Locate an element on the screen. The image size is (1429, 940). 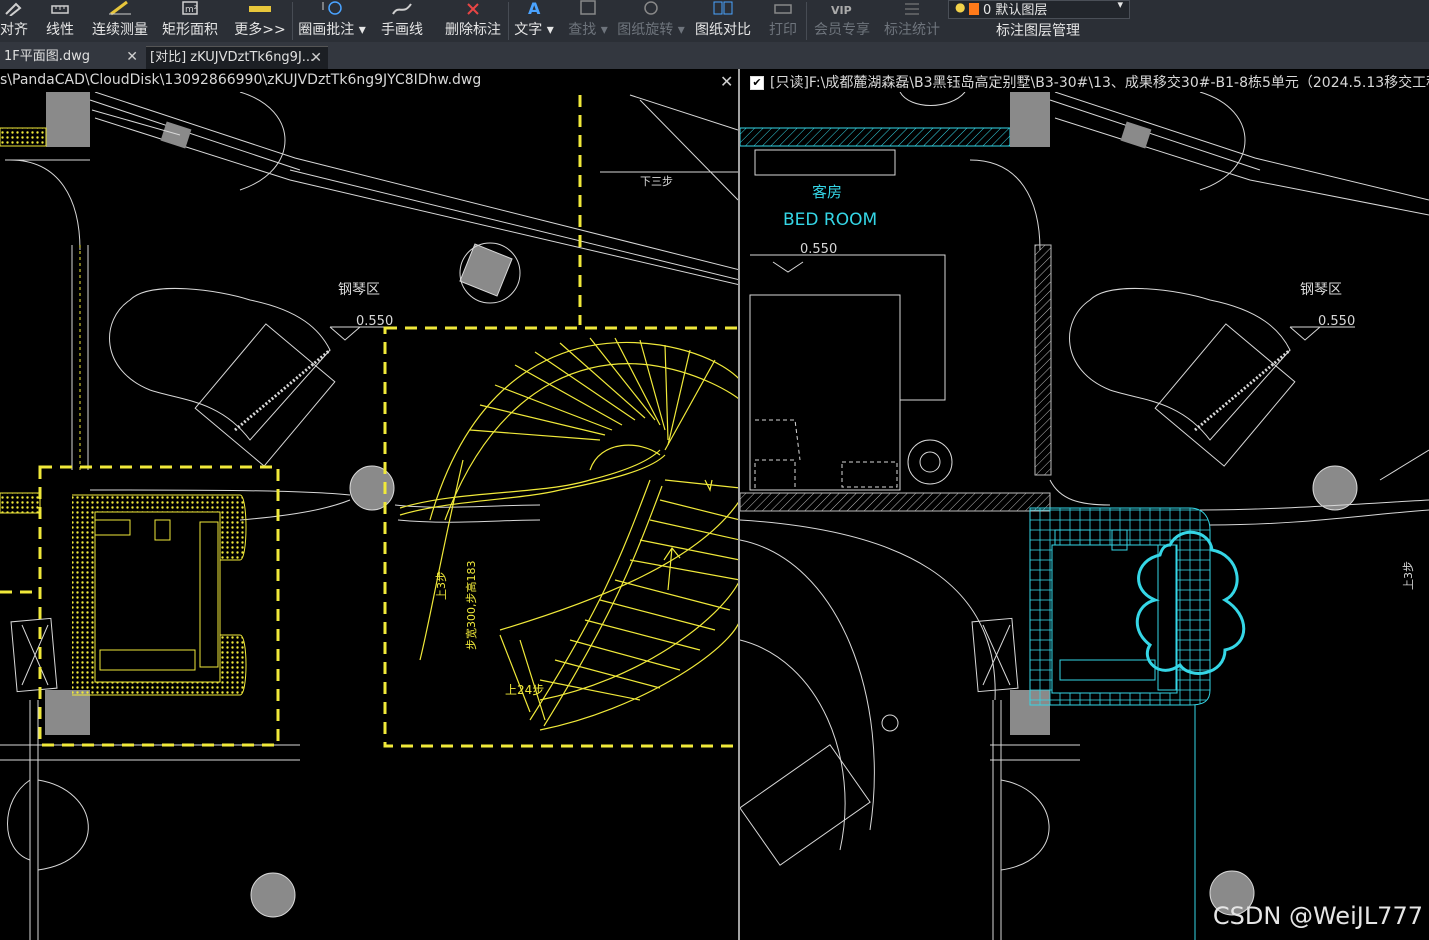
tab-1f-plan: 1F平面图.dwg ✕ is located at coordinates (72, 57).